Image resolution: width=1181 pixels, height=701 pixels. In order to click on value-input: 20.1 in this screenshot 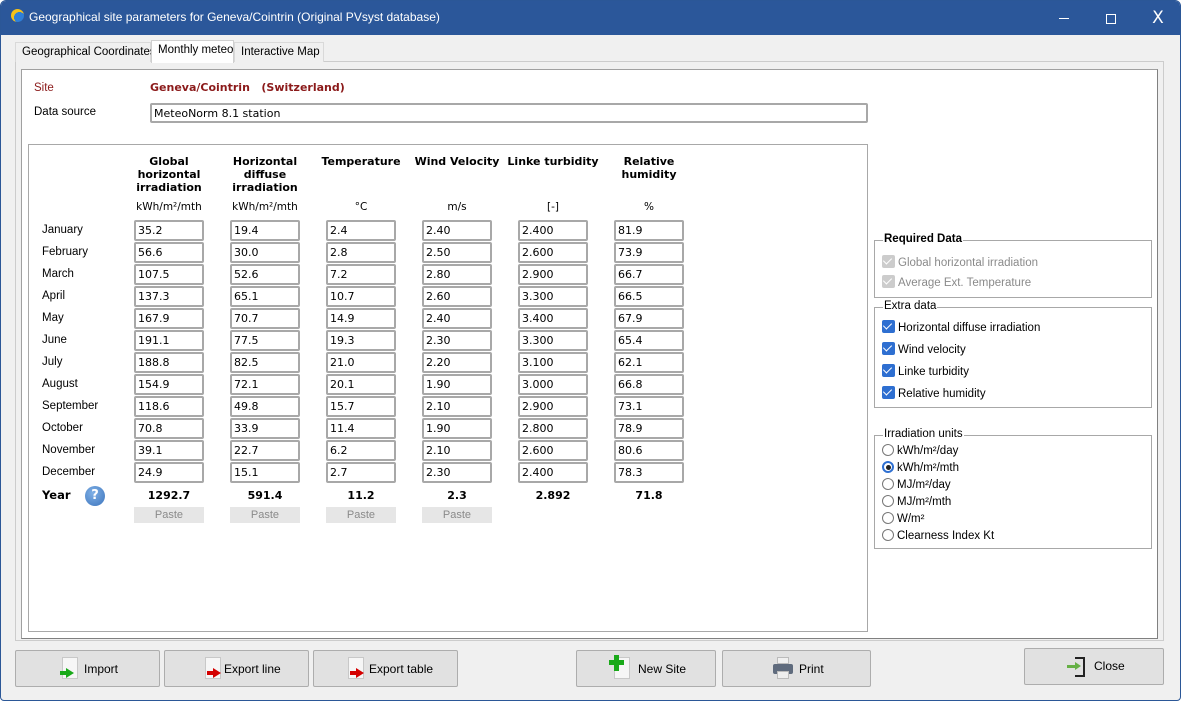, I will do `click(361, 384)`.